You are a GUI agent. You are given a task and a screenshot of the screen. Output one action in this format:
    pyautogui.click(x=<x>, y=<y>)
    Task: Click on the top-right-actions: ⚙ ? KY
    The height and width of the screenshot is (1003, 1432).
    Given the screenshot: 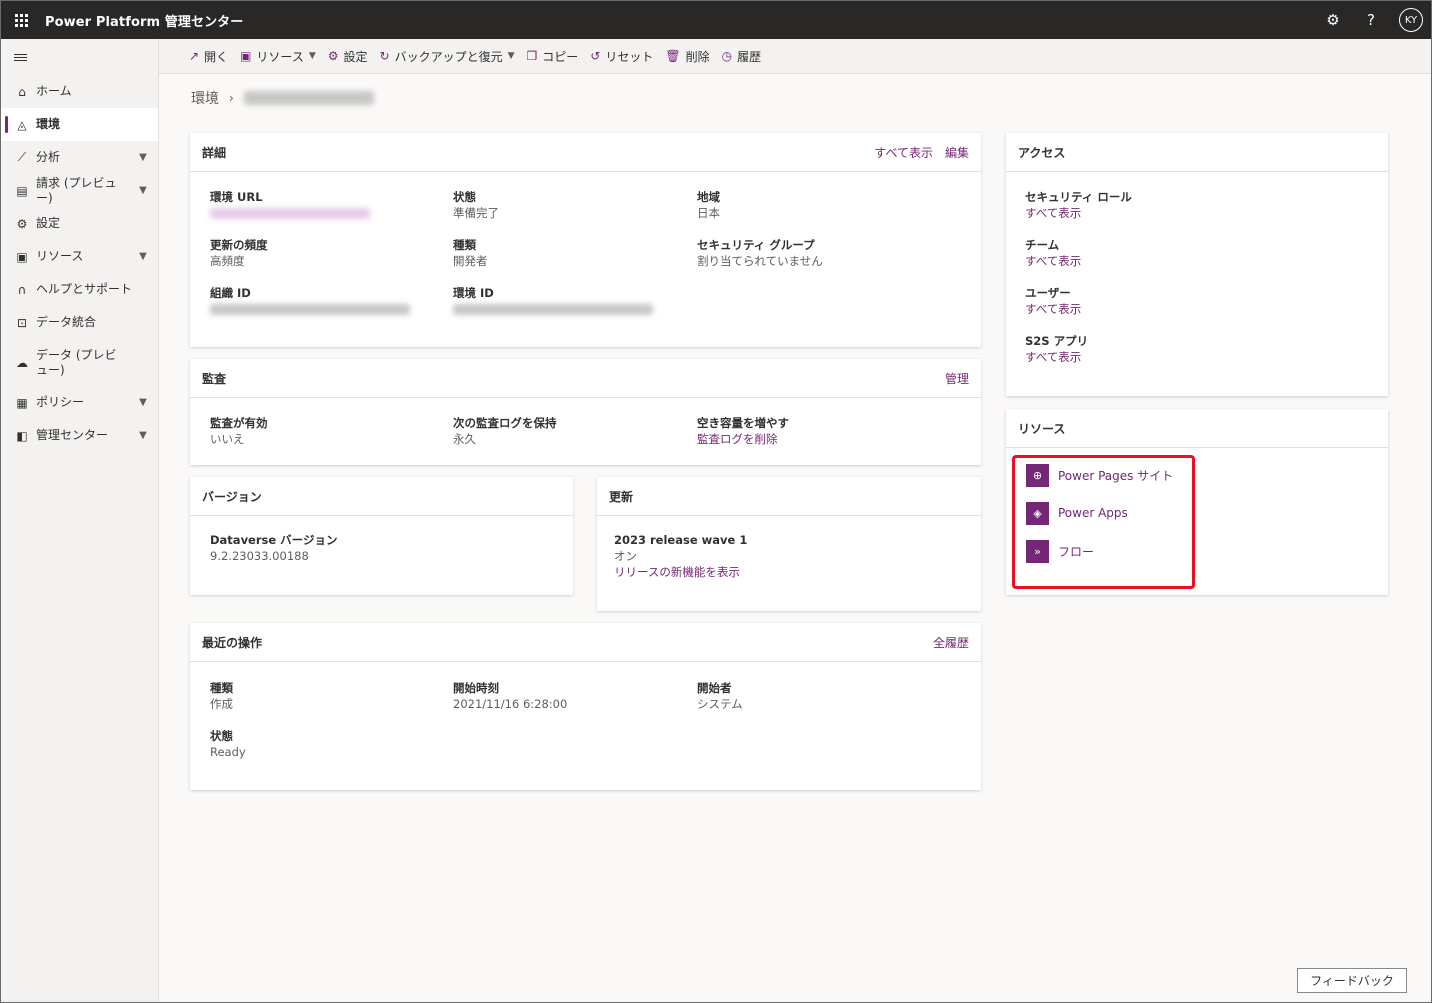 What is the action you would take?
    pyautogui.click(x=1373, y=20)
    